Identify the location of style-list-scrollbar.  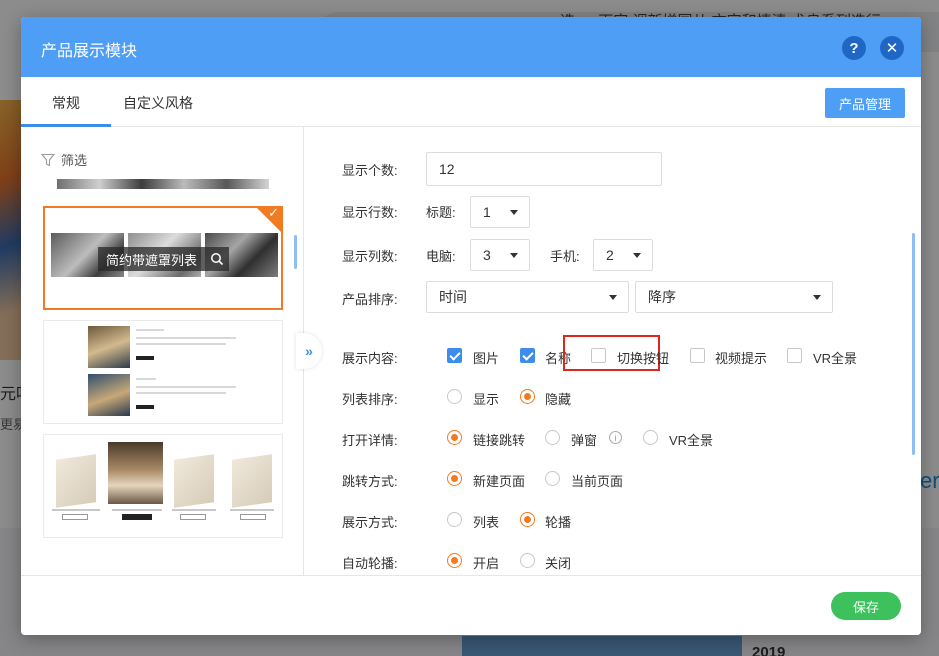
(295, 252).